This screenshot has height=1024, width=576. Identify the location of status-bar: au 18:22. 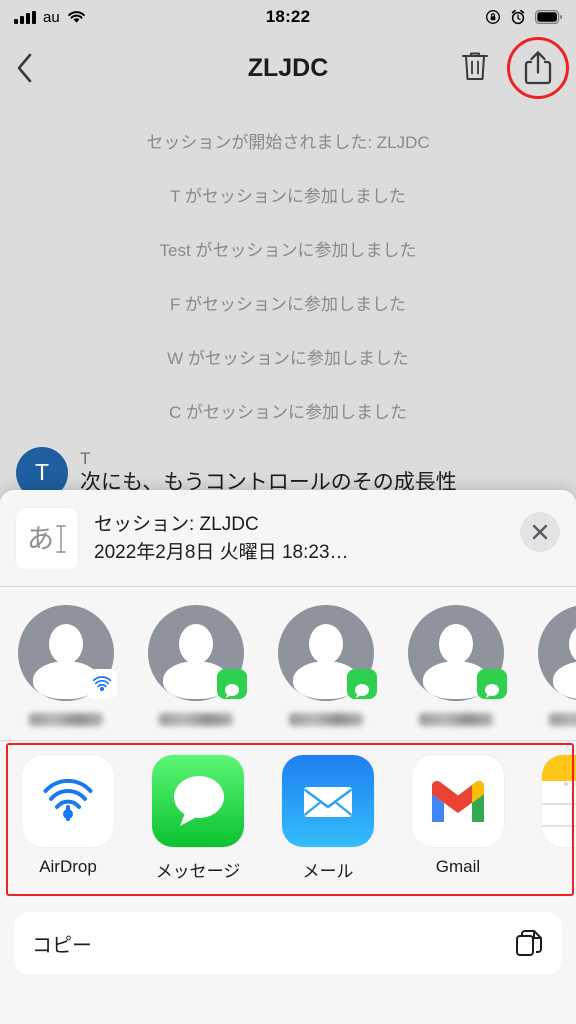
(288, 17).